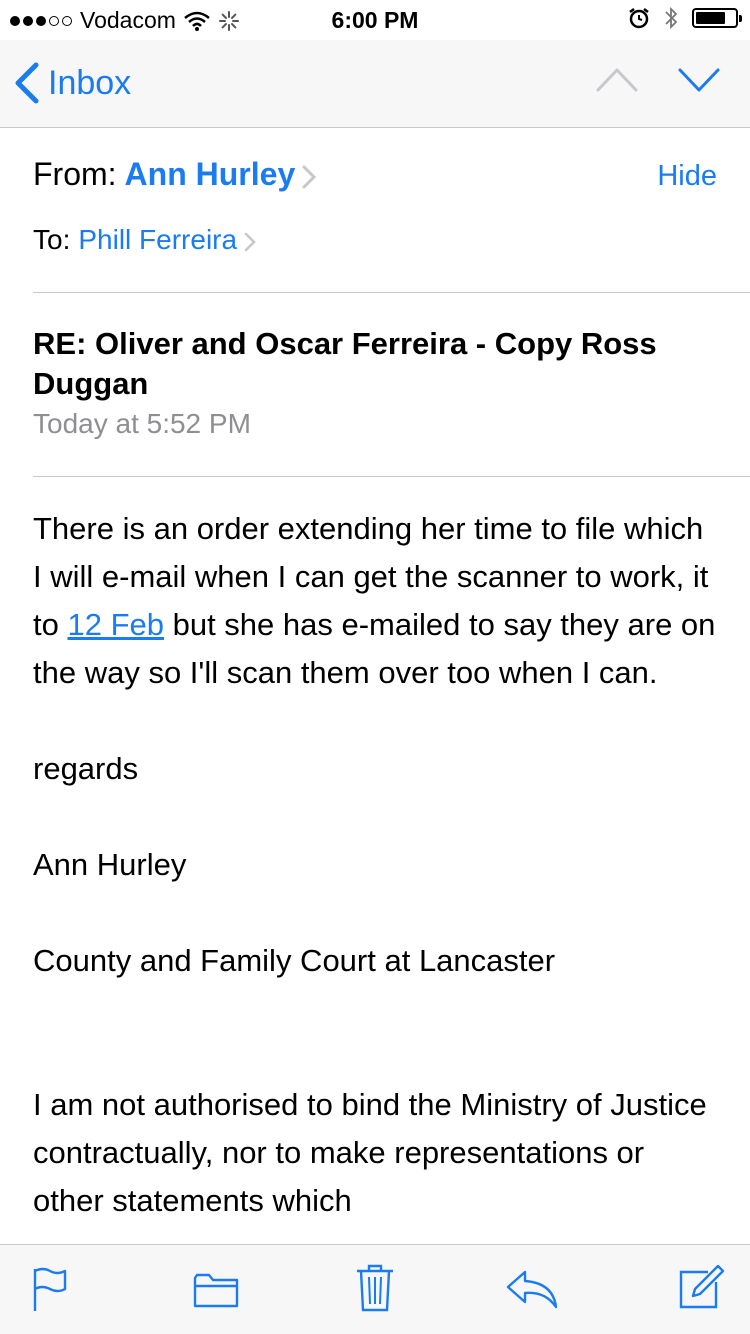 Image resolution: width=750 pixels, height=1334 pixels. Describe the element at coordinates (687, 176) in the screenshot. I see `hide-button: Hide` at that location.